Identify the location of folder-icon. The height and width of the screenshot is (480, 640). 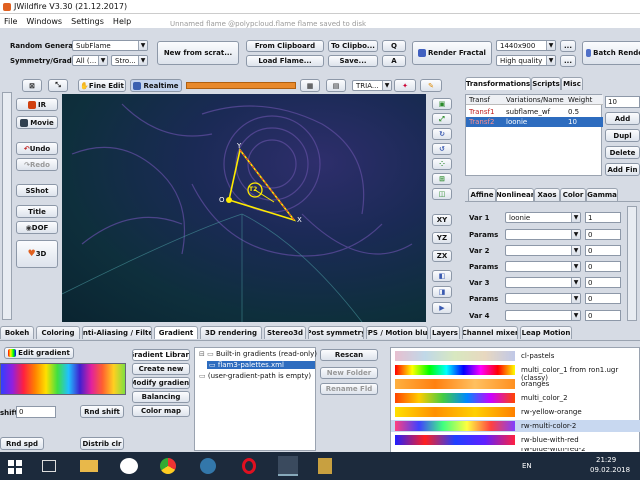
(89, 466).